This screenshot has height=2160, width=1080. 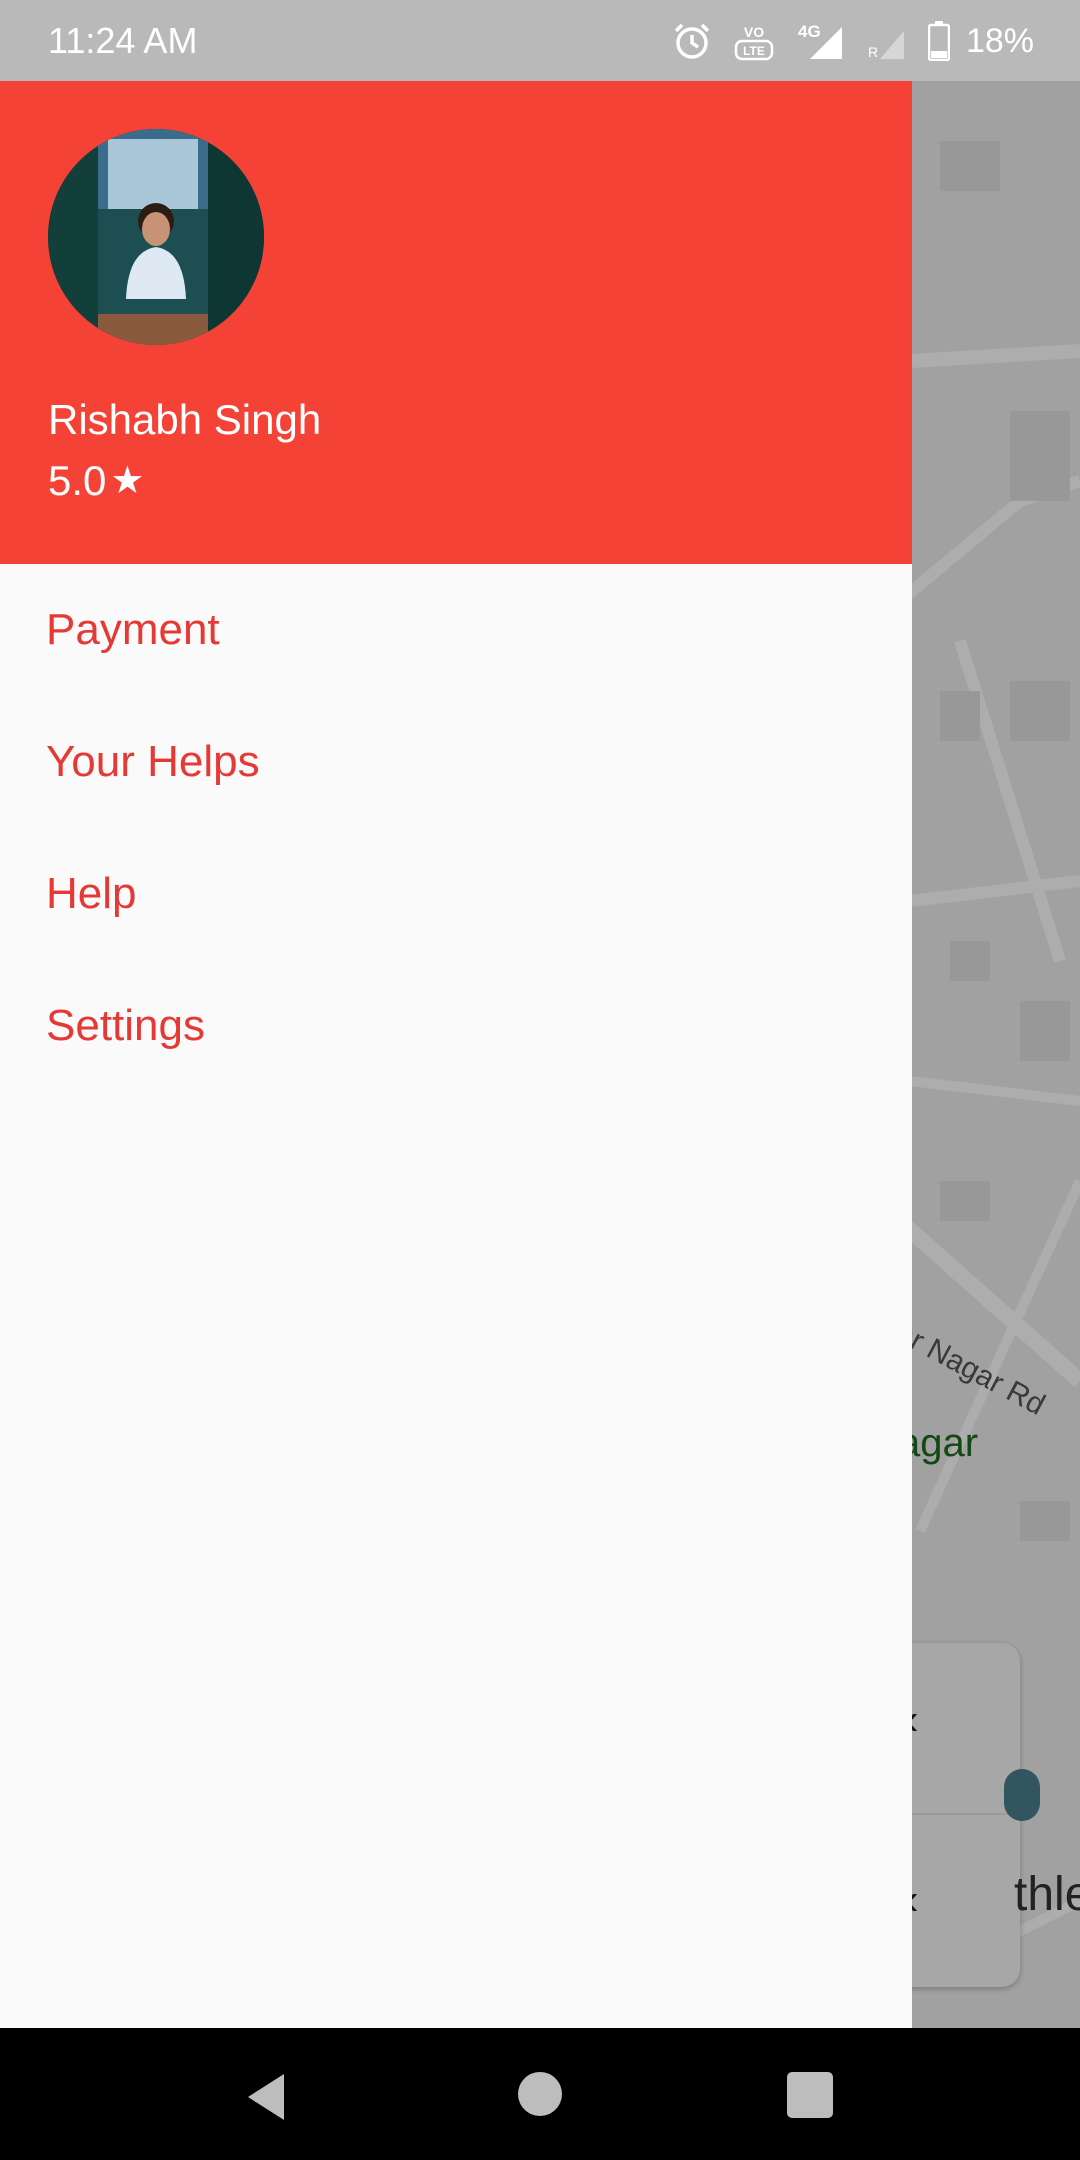 What do you see at coordinates (123, 40) in the screenshot?
I see `status-time: 11:24 AM` at bounding box center [123, 40].